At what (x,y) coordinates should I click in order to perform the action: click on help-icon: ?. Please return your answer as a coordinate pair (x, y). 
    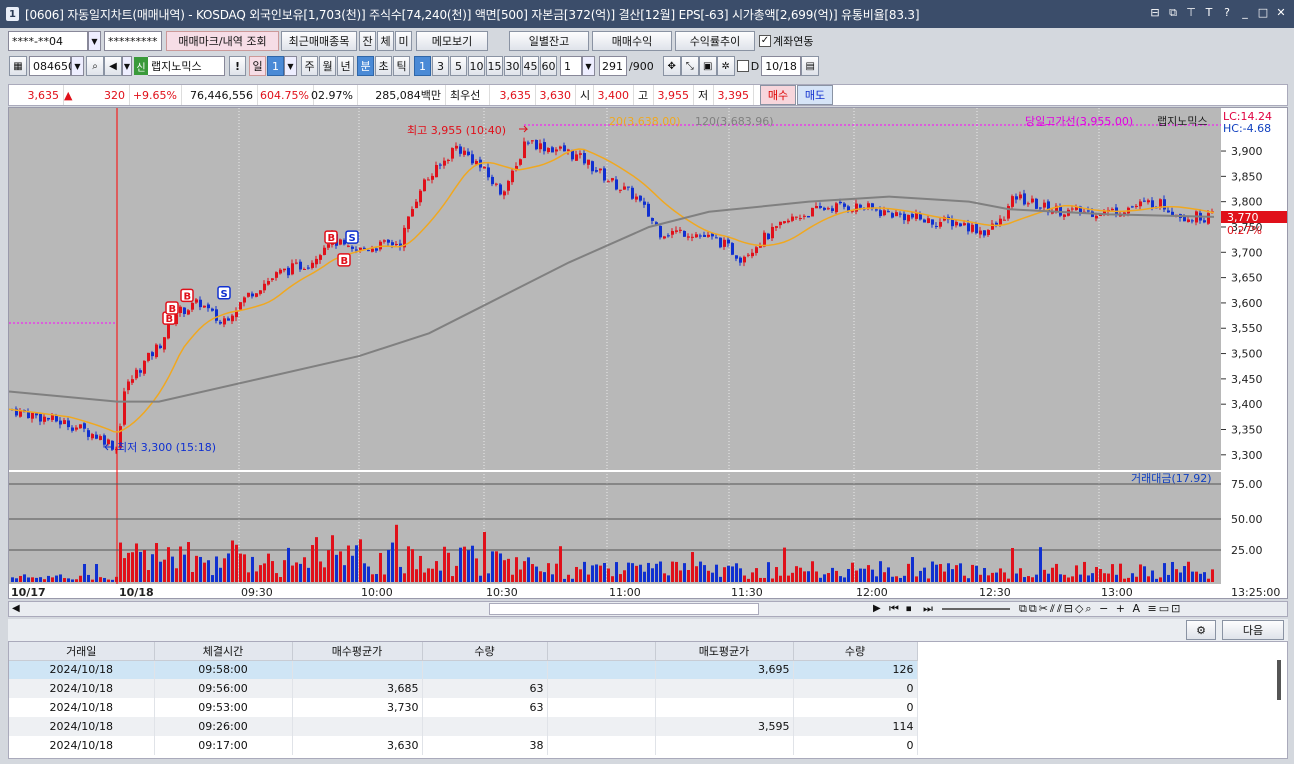
    Looking at the image, I should click on (1227, 13).